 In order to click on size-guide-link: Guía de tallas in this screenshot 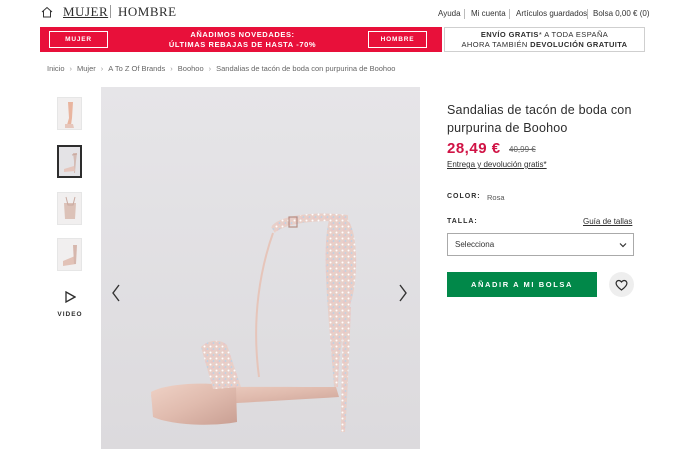, I will do `click(607, 221)`.